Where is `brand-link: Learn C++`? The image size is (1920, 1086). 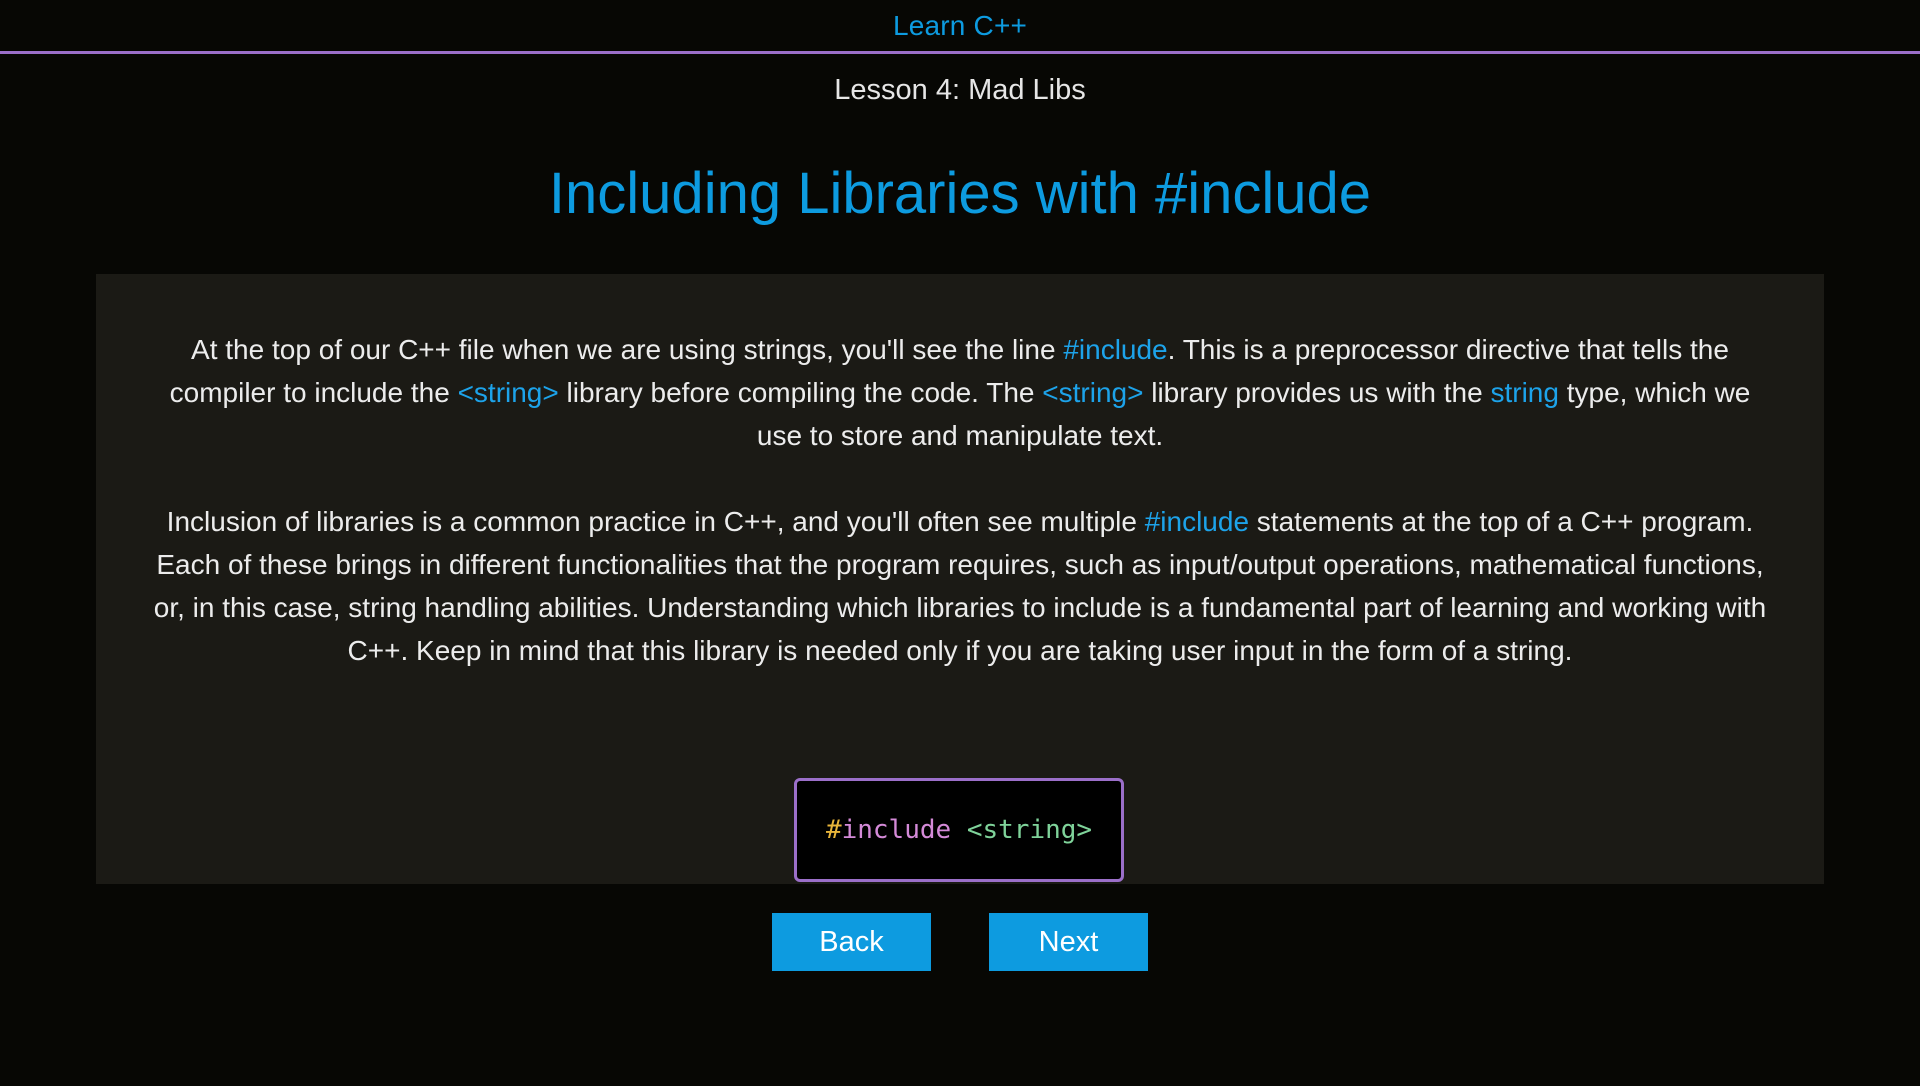
brand-link: Learn C++ is located at coordinates (960, 26).